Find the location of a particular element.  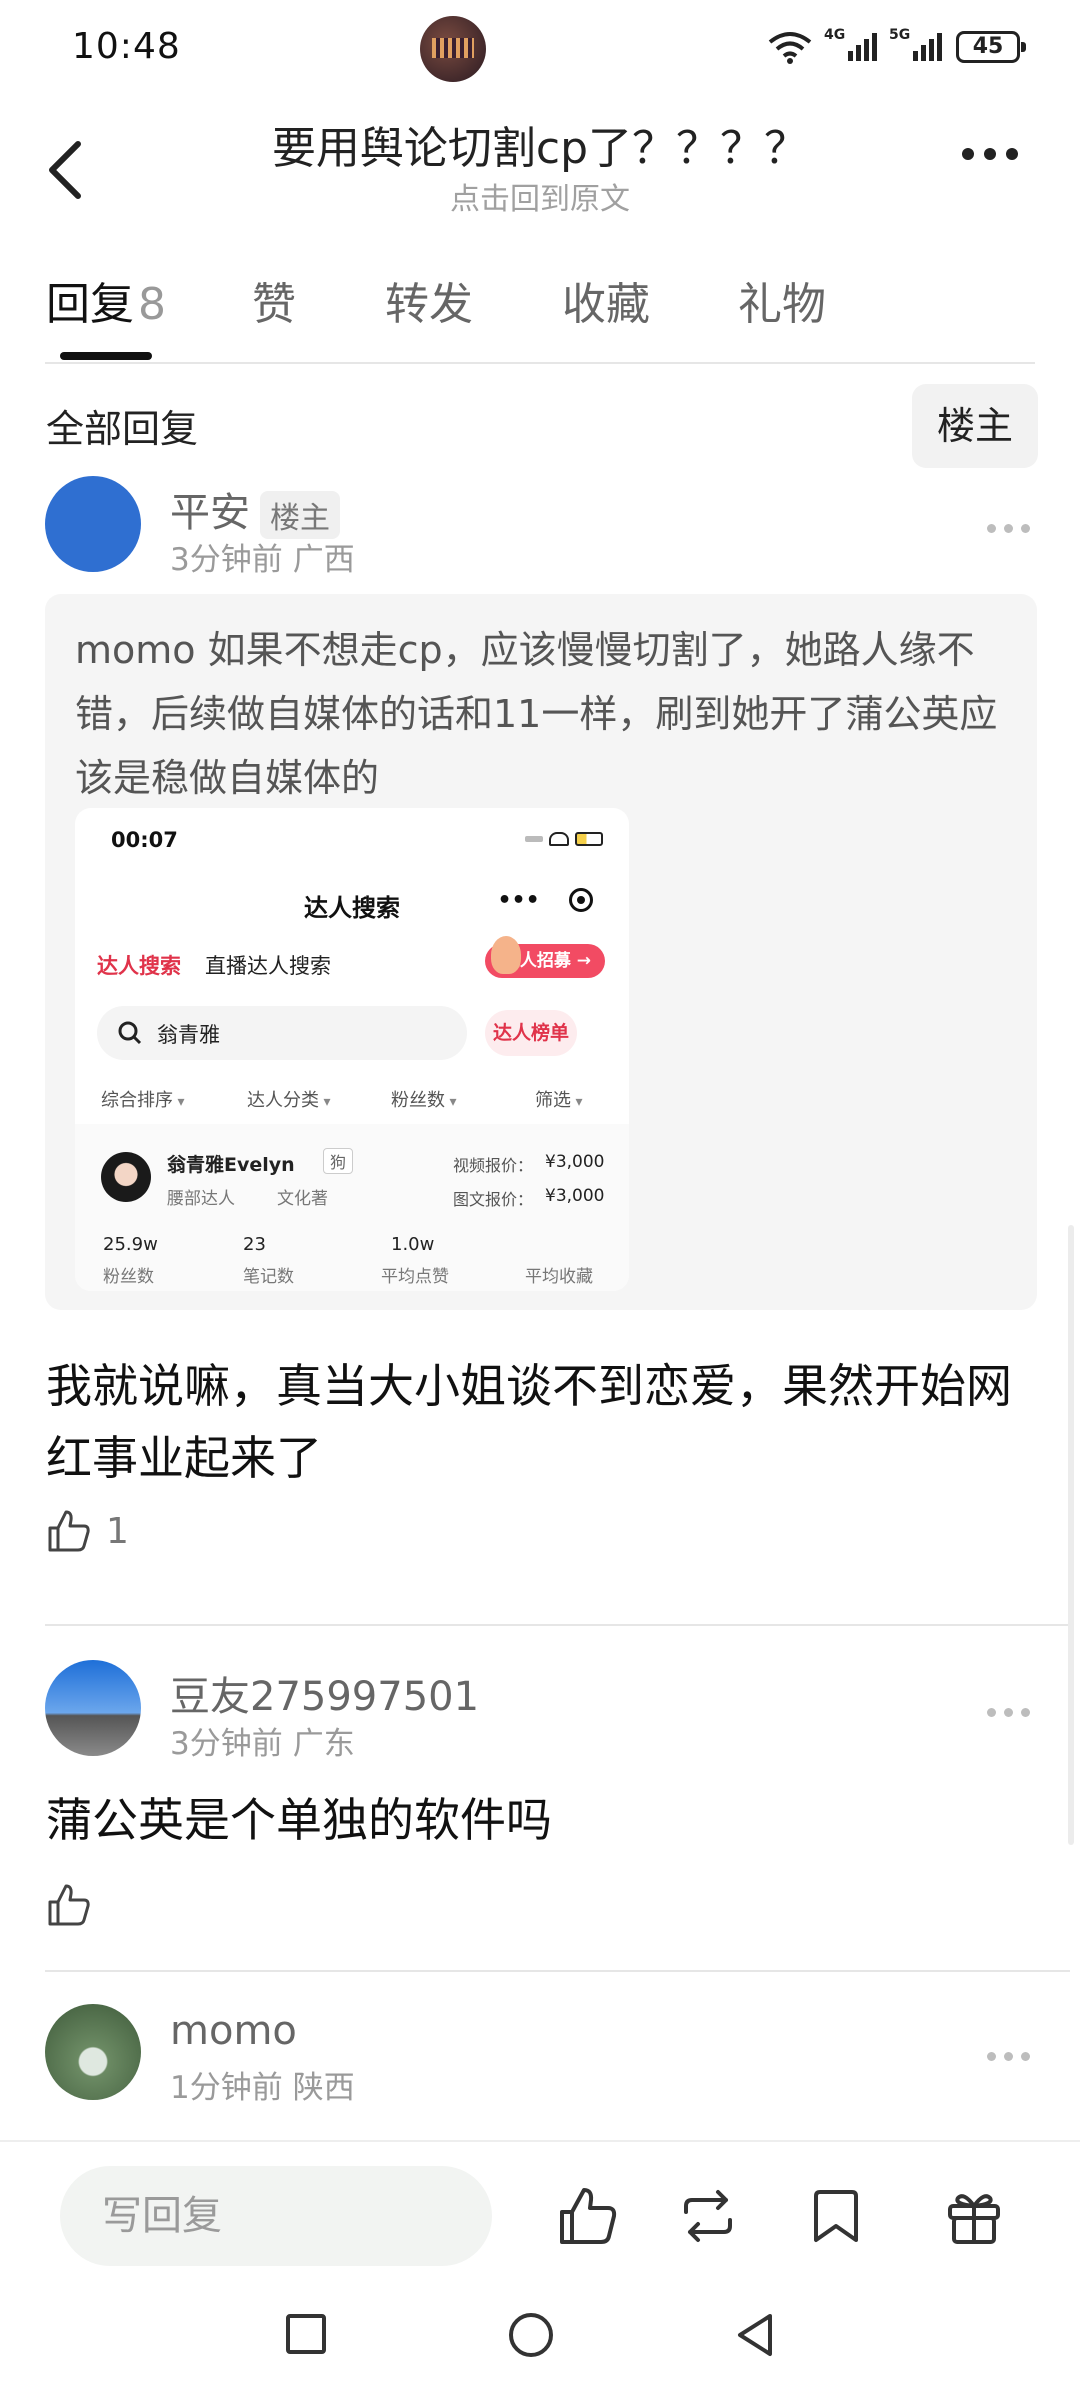

nav-square-icon is located at coordinates (306, 2334).